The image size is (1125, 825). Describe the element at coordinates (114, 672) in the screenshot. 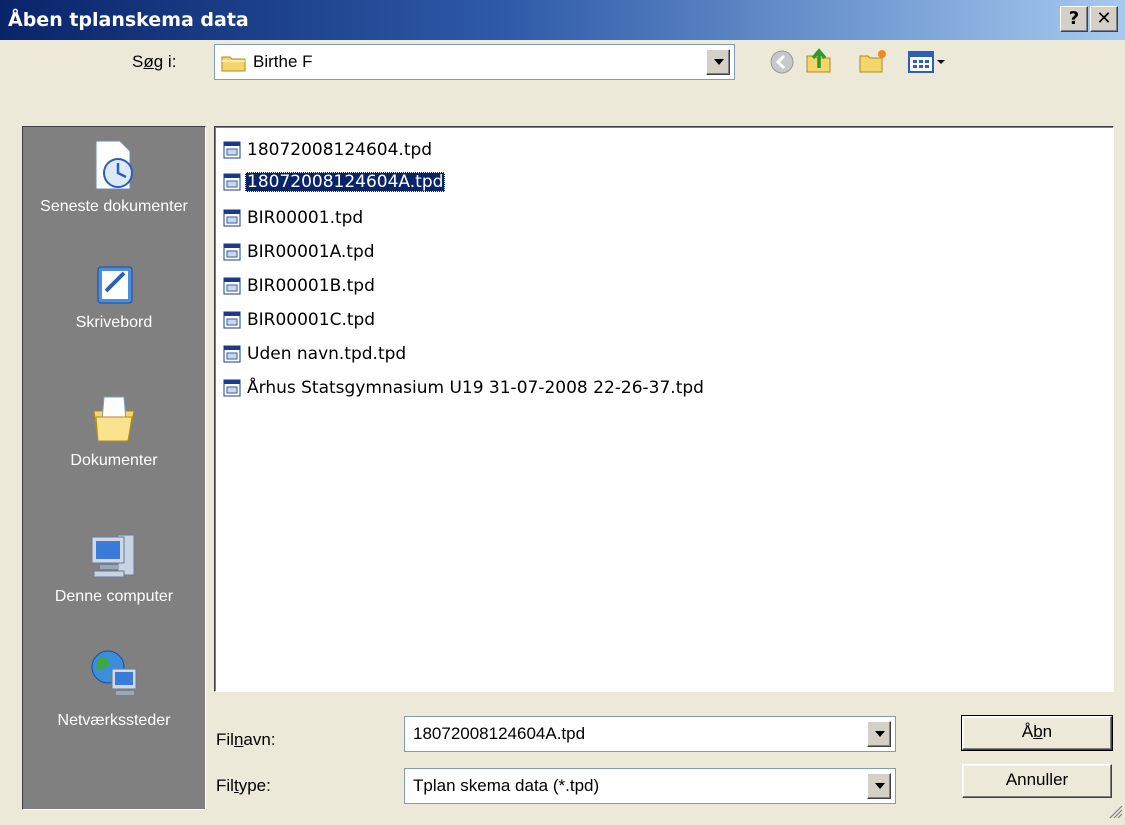

I see `network-places-icon` at that location.